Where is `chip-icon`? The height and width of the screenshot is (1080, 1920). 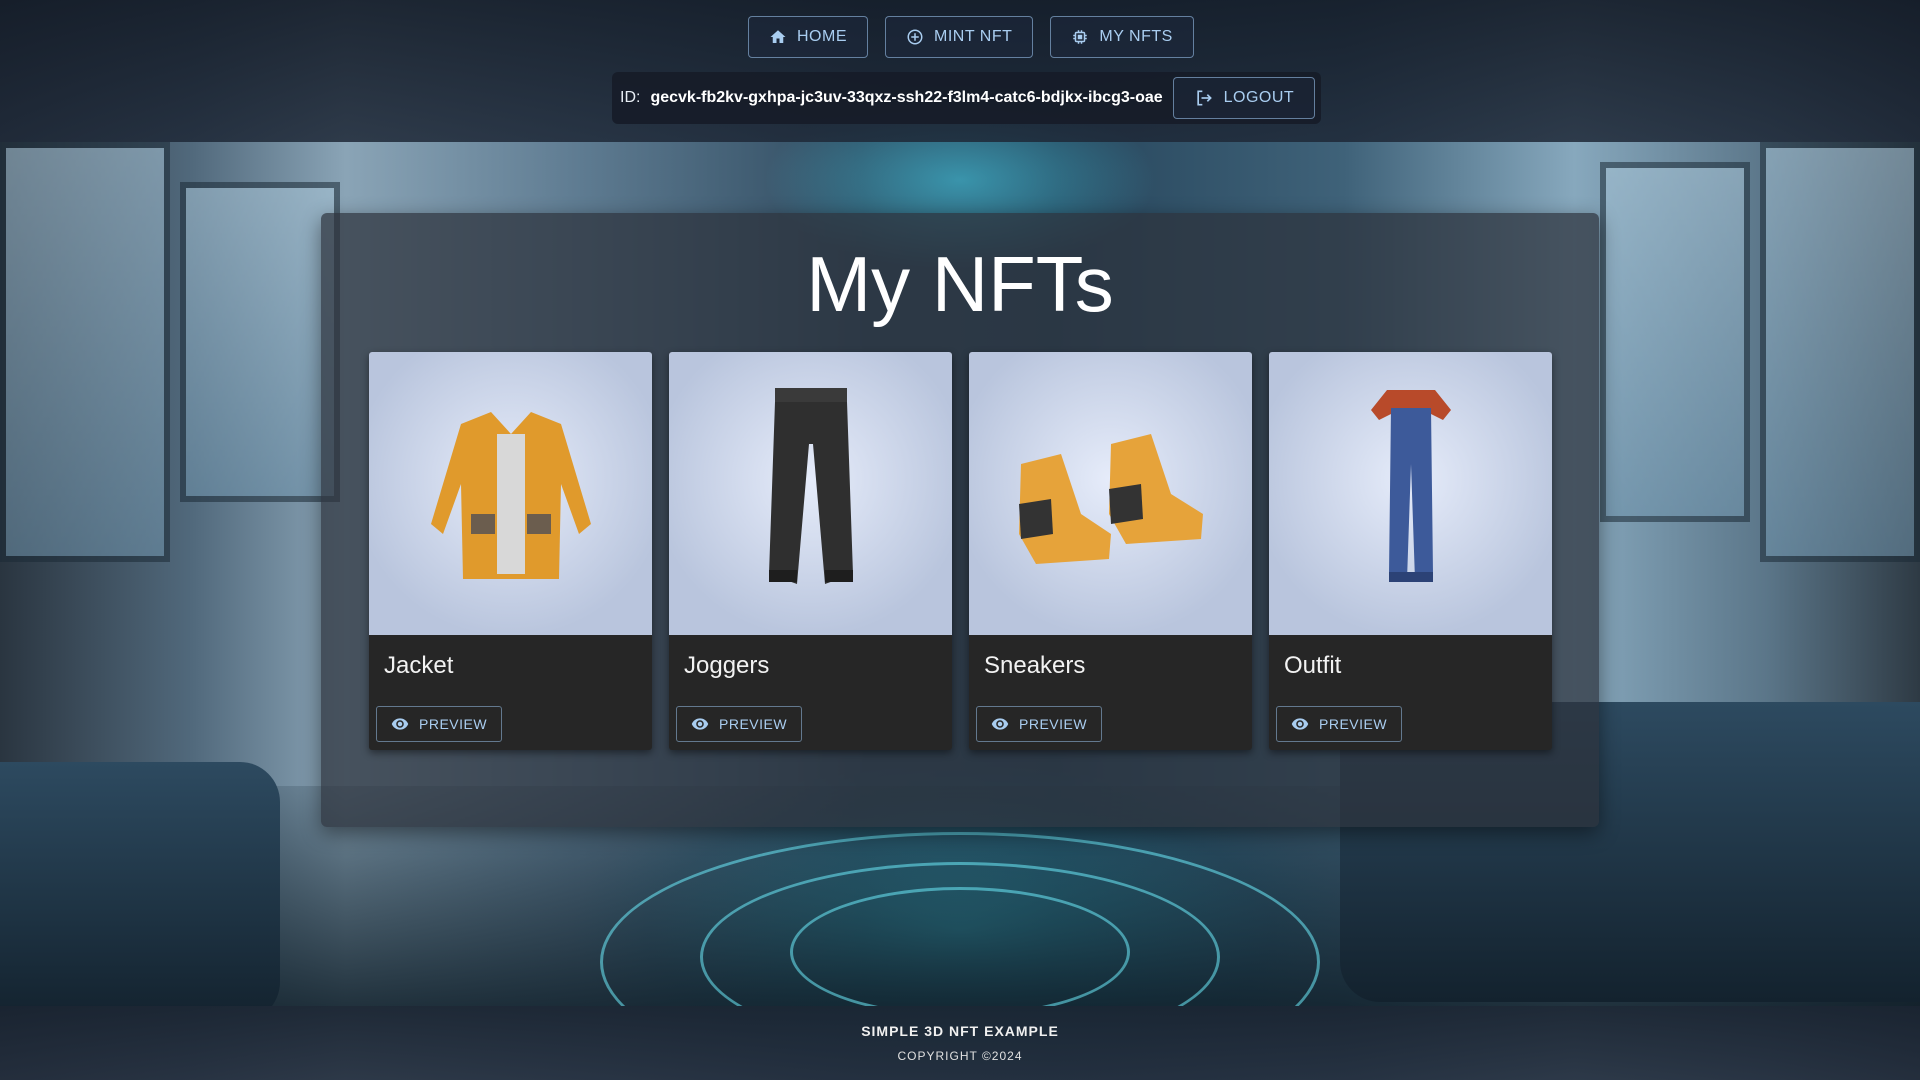
chip-icon is located at coordinates (1080, 37).